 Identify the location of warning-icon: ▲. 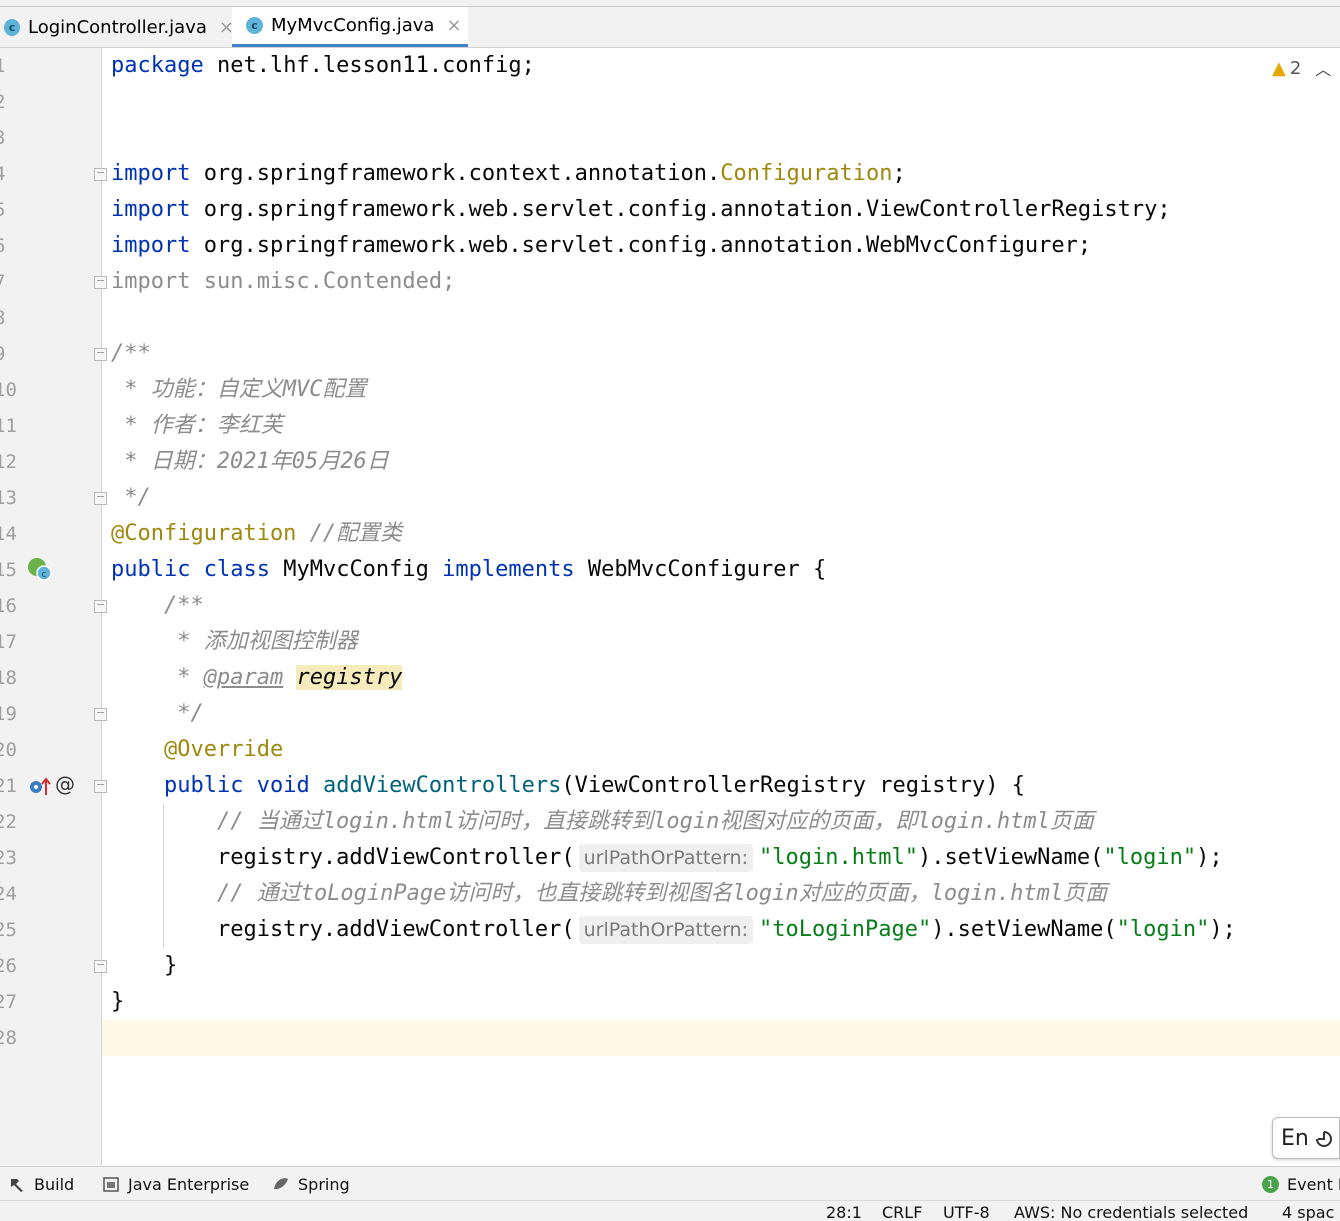
(1279, 68).